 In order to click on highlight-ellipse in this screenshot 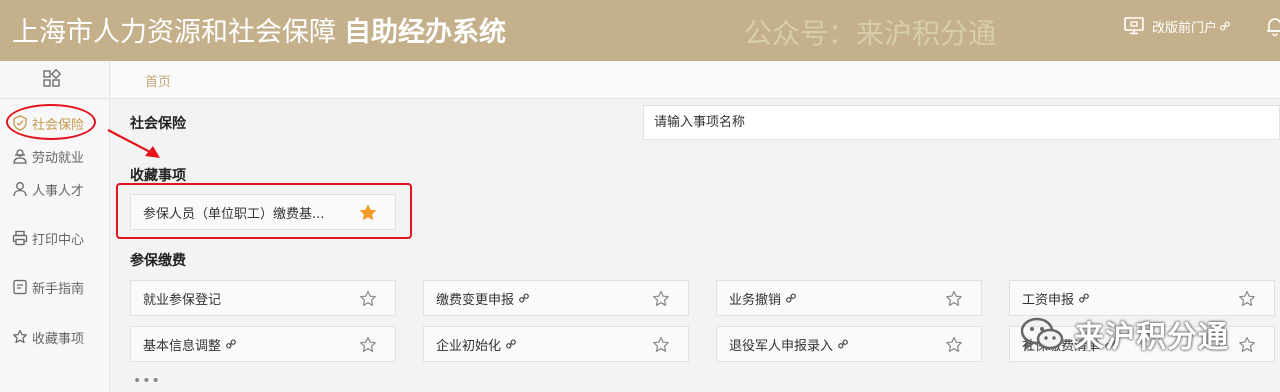, I will do `click(51, 122)`.